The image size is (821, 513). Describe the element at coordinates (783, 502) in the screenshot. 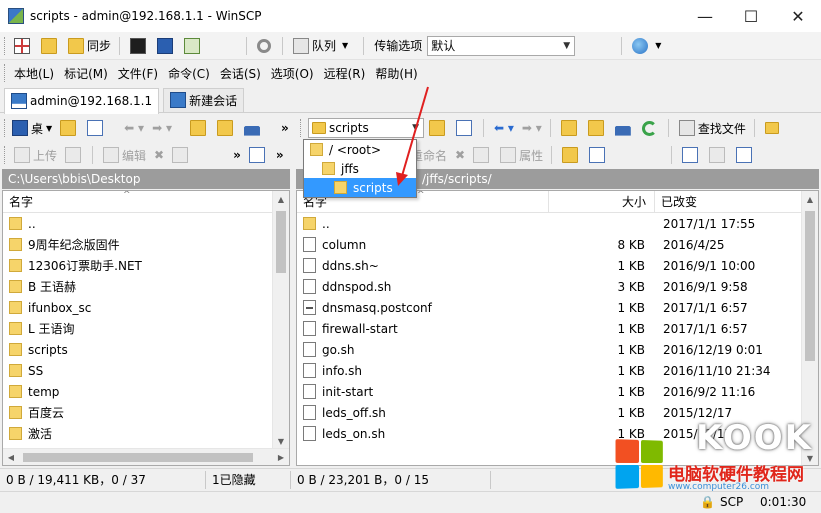

I see `session-timer: 0:01:30` at that location.